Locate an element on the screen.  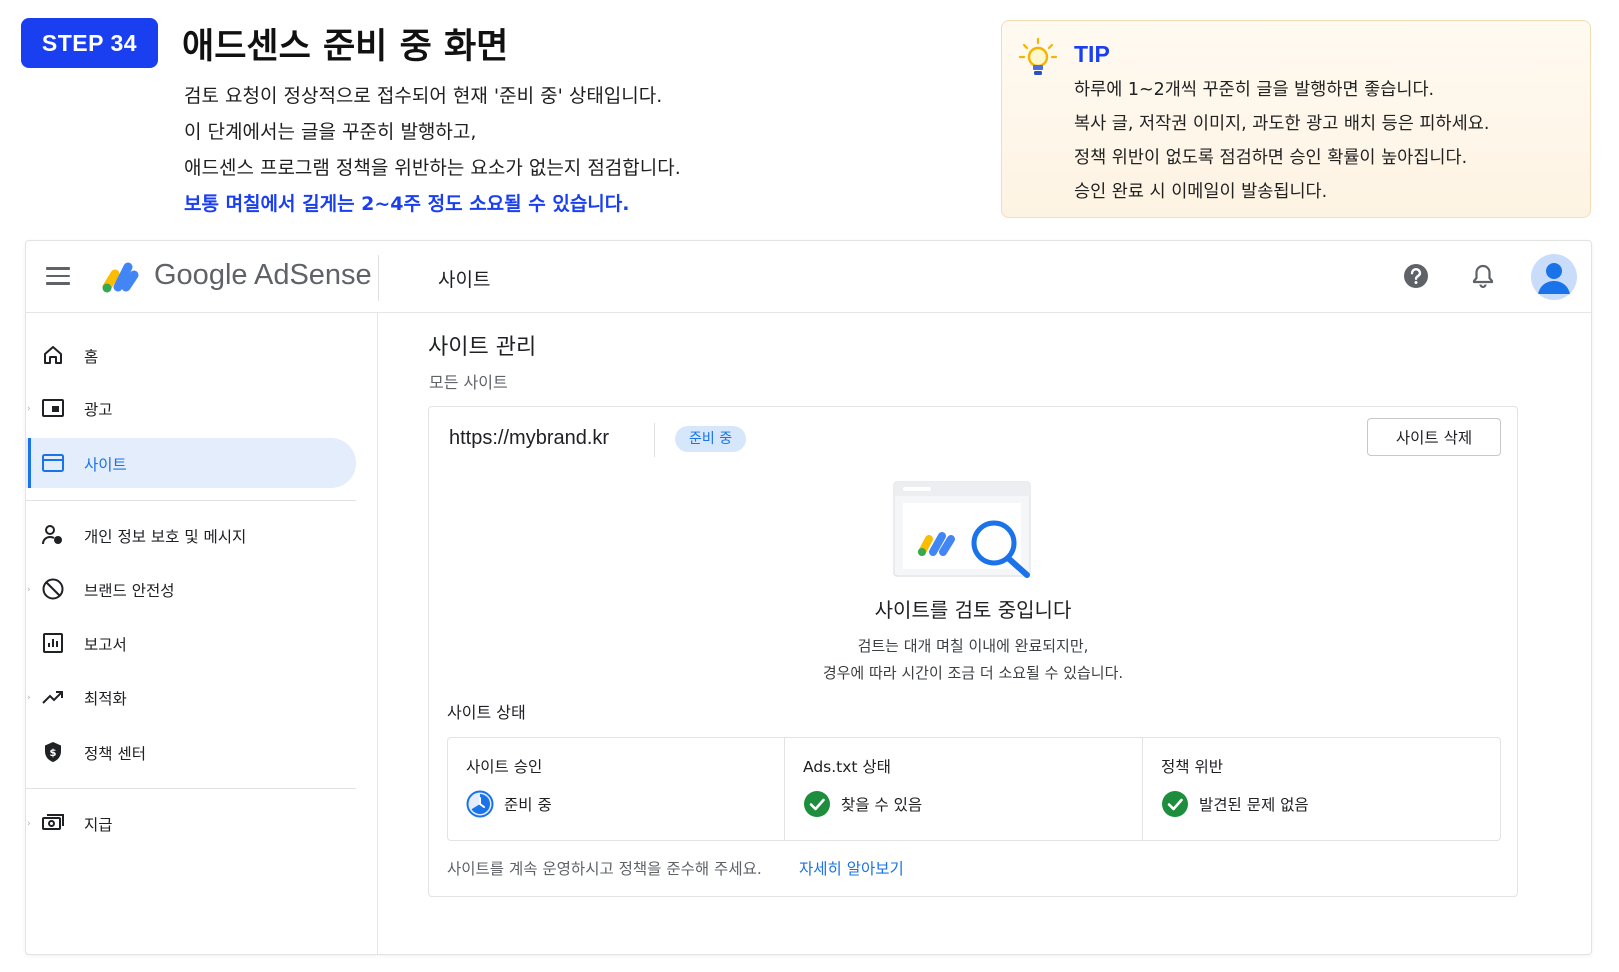
tip-line: 승인 완료 시 이메일이 발송됩니다. is located at coordinates (1201, 192).